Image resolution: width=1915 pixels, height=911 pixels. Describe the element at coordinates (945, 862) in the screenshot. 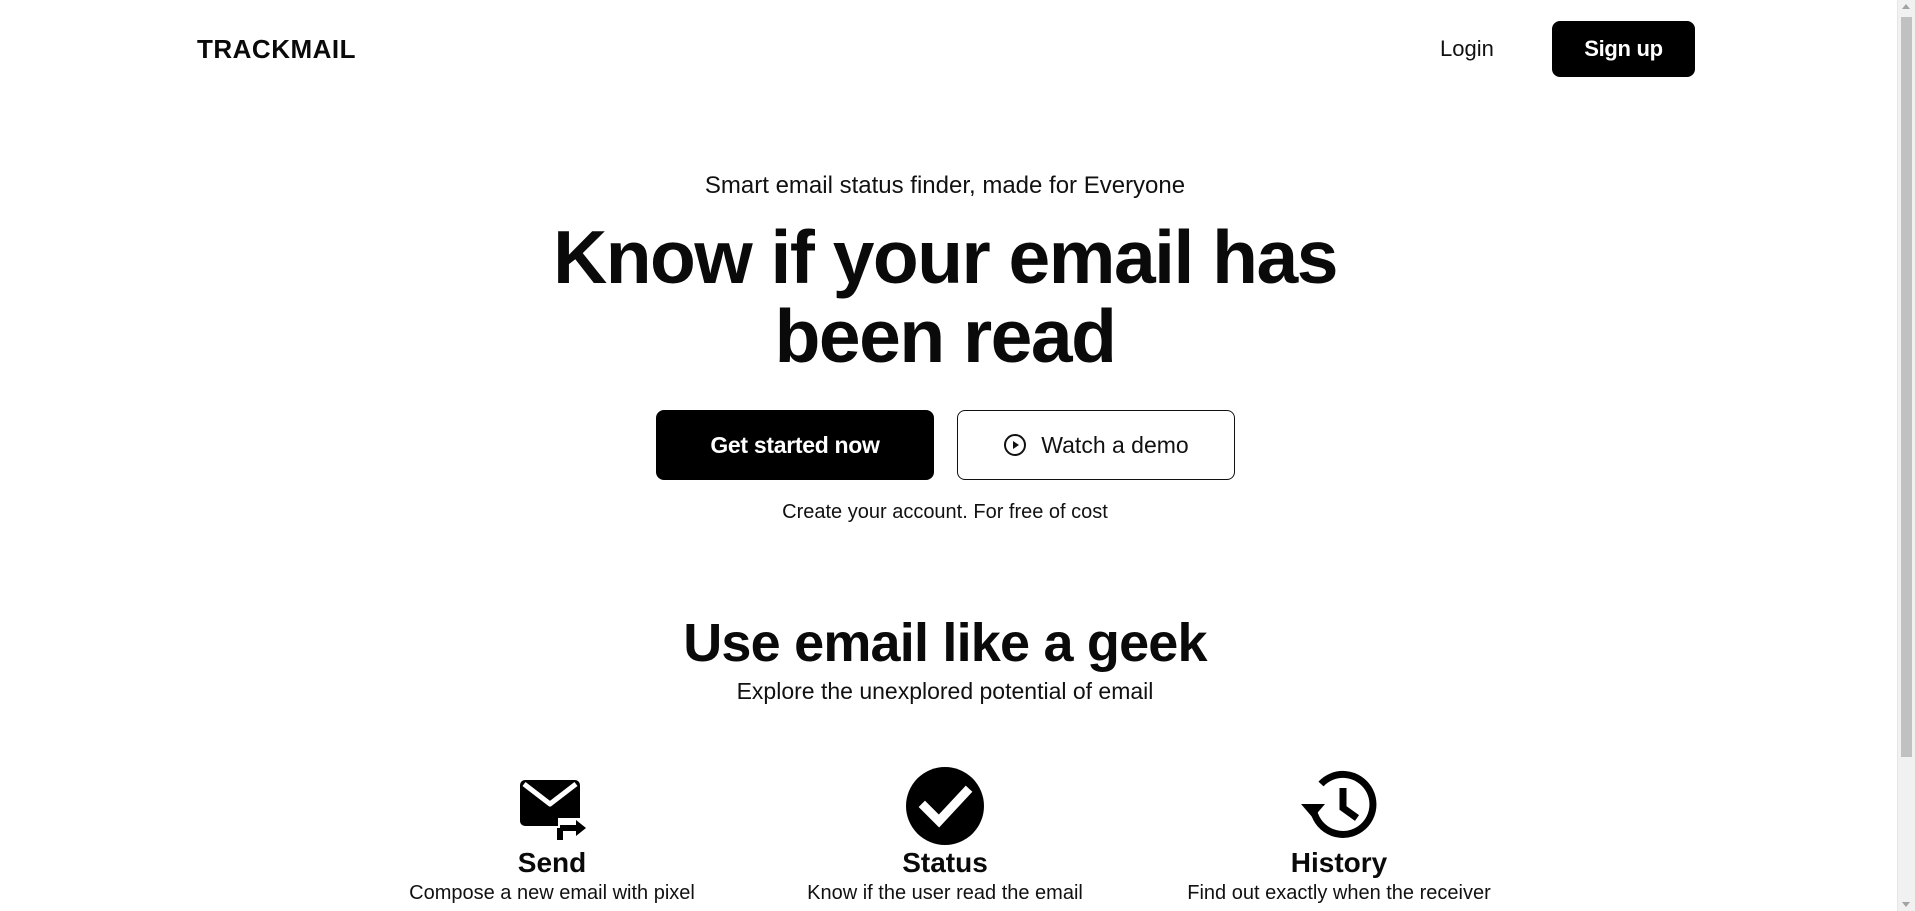

I see `feature-status-title: Status` at that location.